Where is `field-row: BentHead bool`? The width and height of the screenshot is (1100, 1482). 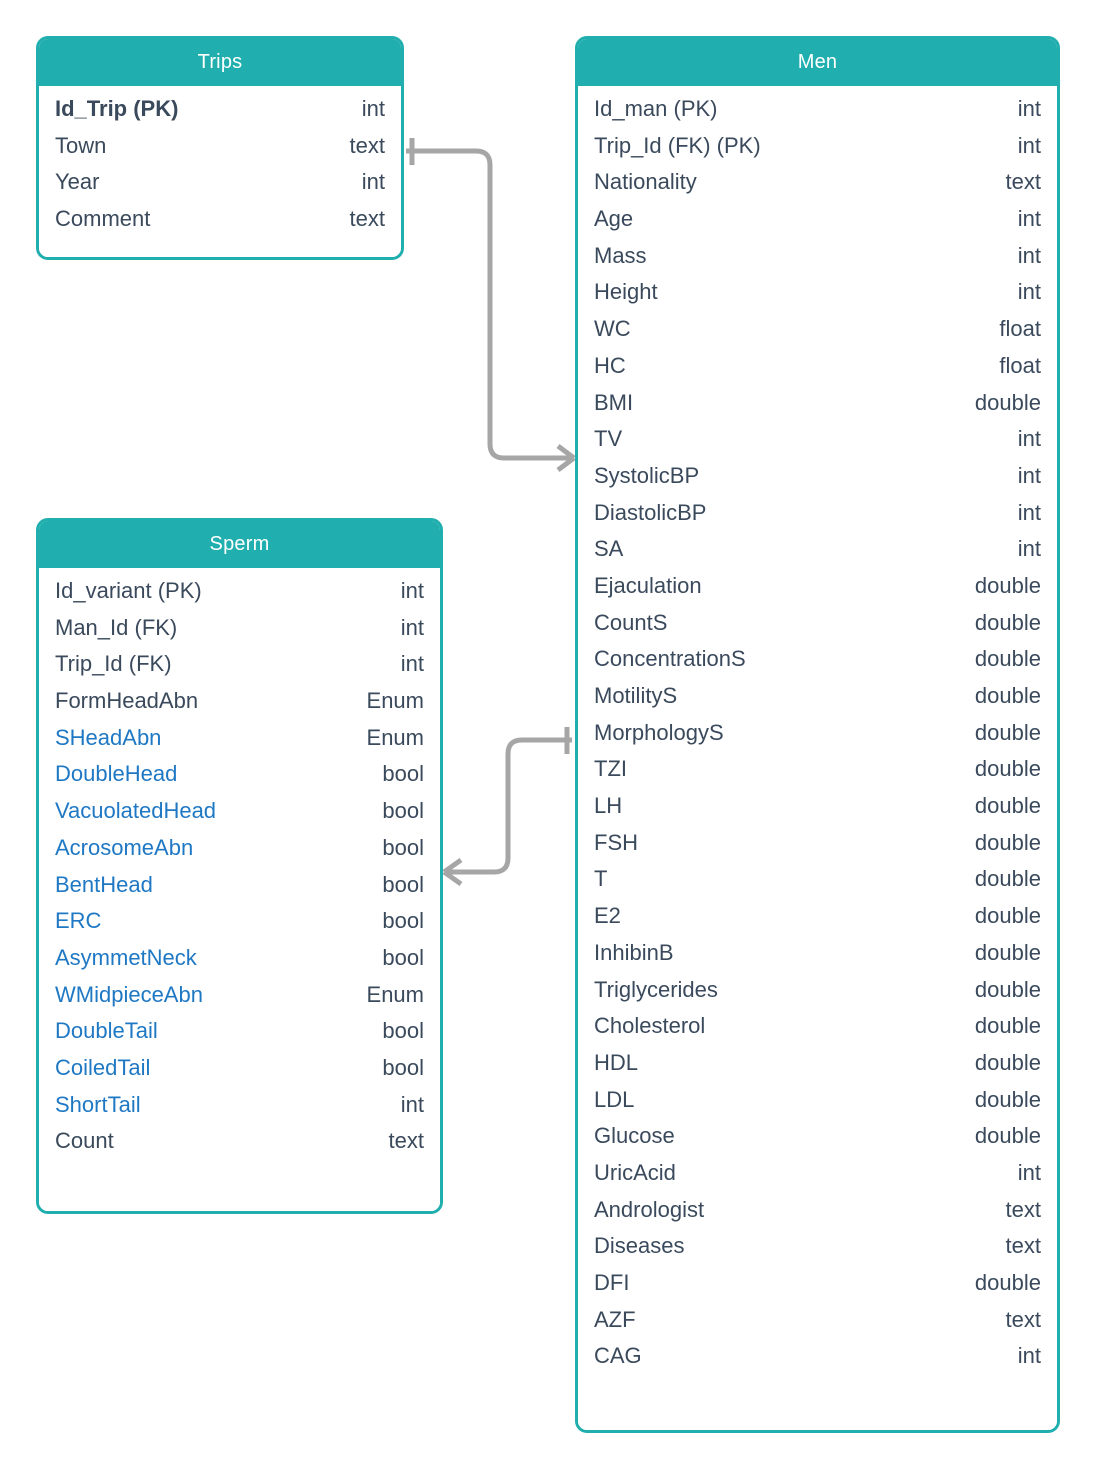
field-row: BentHead bool is located at coordinates (239, 890).